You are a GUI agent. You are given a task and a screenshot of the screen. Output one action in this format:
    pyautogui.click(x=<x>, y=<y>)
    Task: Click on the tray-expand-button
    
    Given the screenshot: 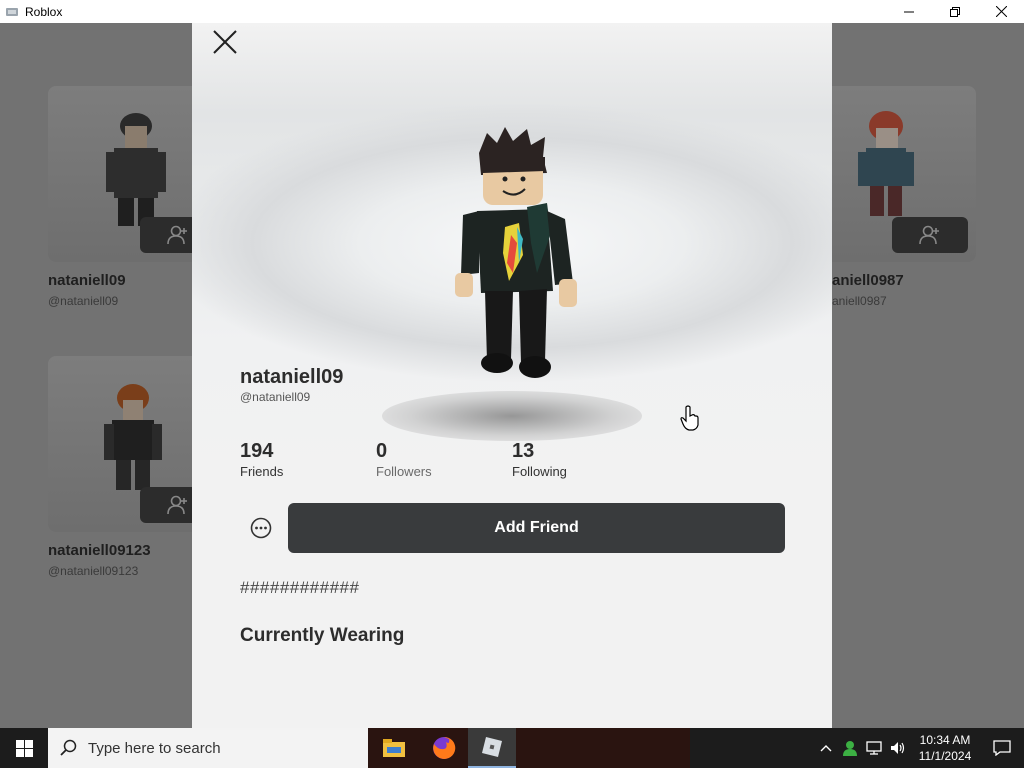 What is the action you would take?
    pyautogui.click(x=826, y=748)
    